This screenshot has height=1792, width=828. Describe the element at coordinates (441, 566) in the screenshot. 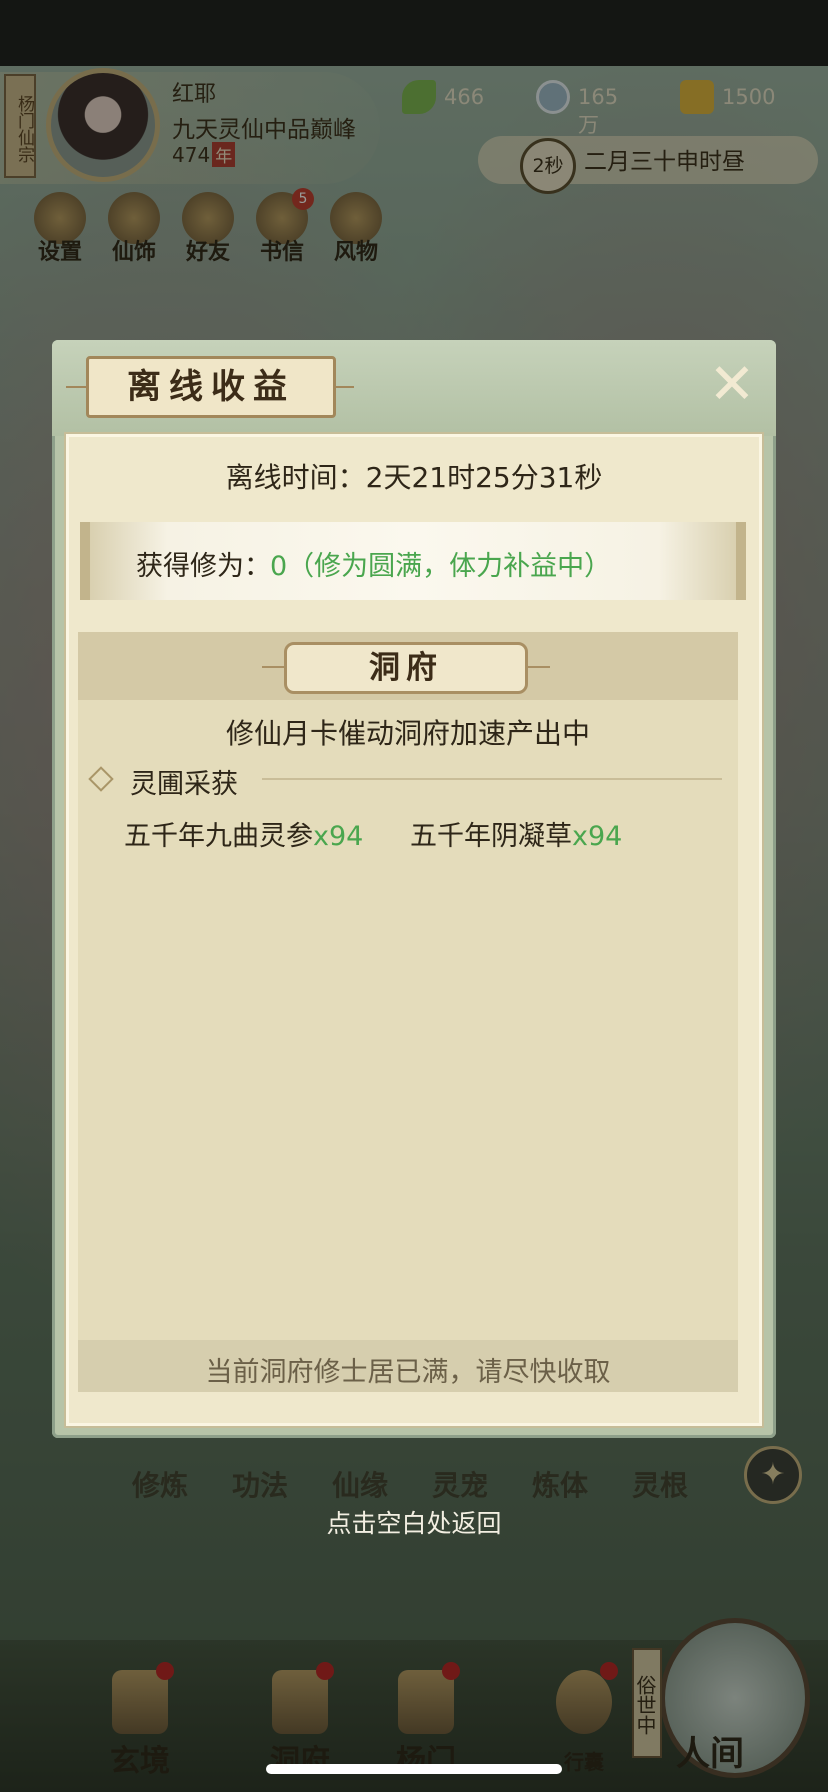

I see `gain-value: 0（修为圆满，体力补益中）` at that location.